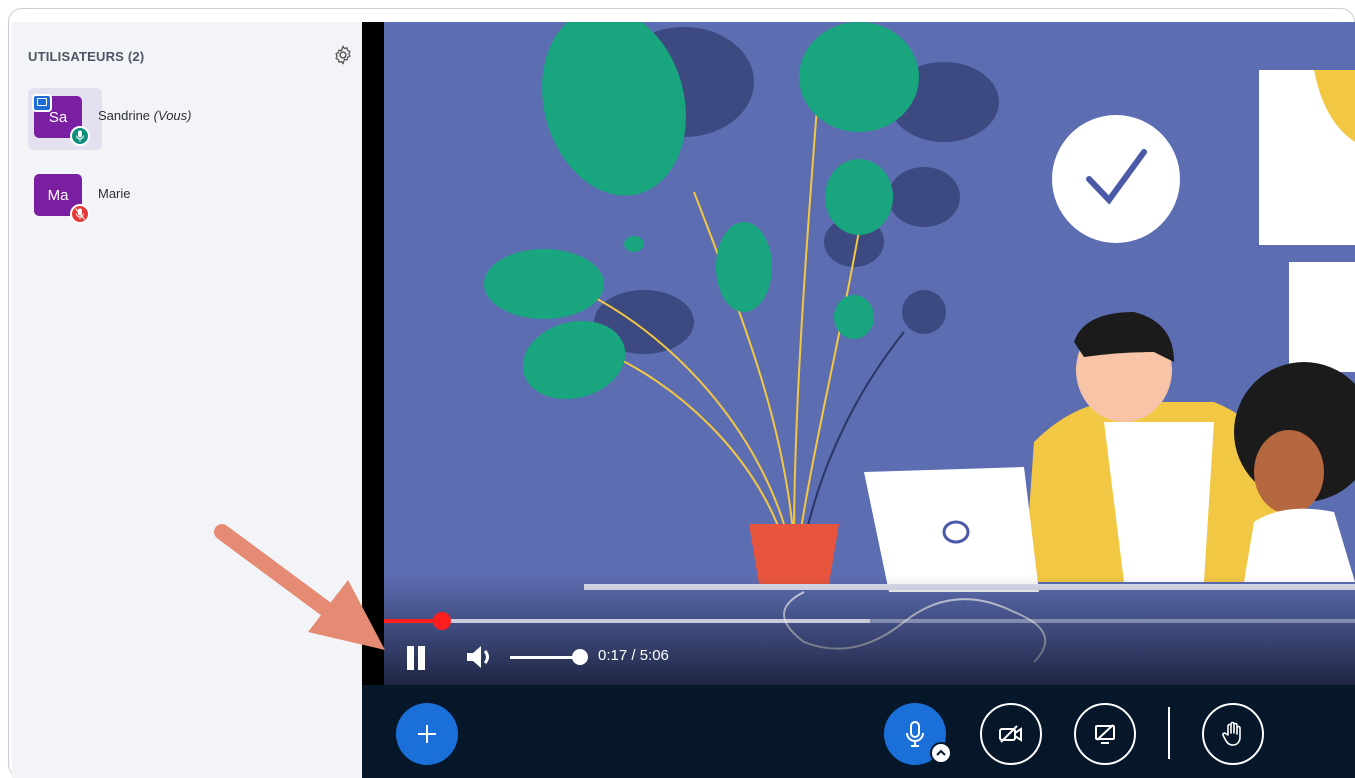 The height and width of the screenshot is (778, 1355). I want to click on user-name: Marie, so click(114, 193).